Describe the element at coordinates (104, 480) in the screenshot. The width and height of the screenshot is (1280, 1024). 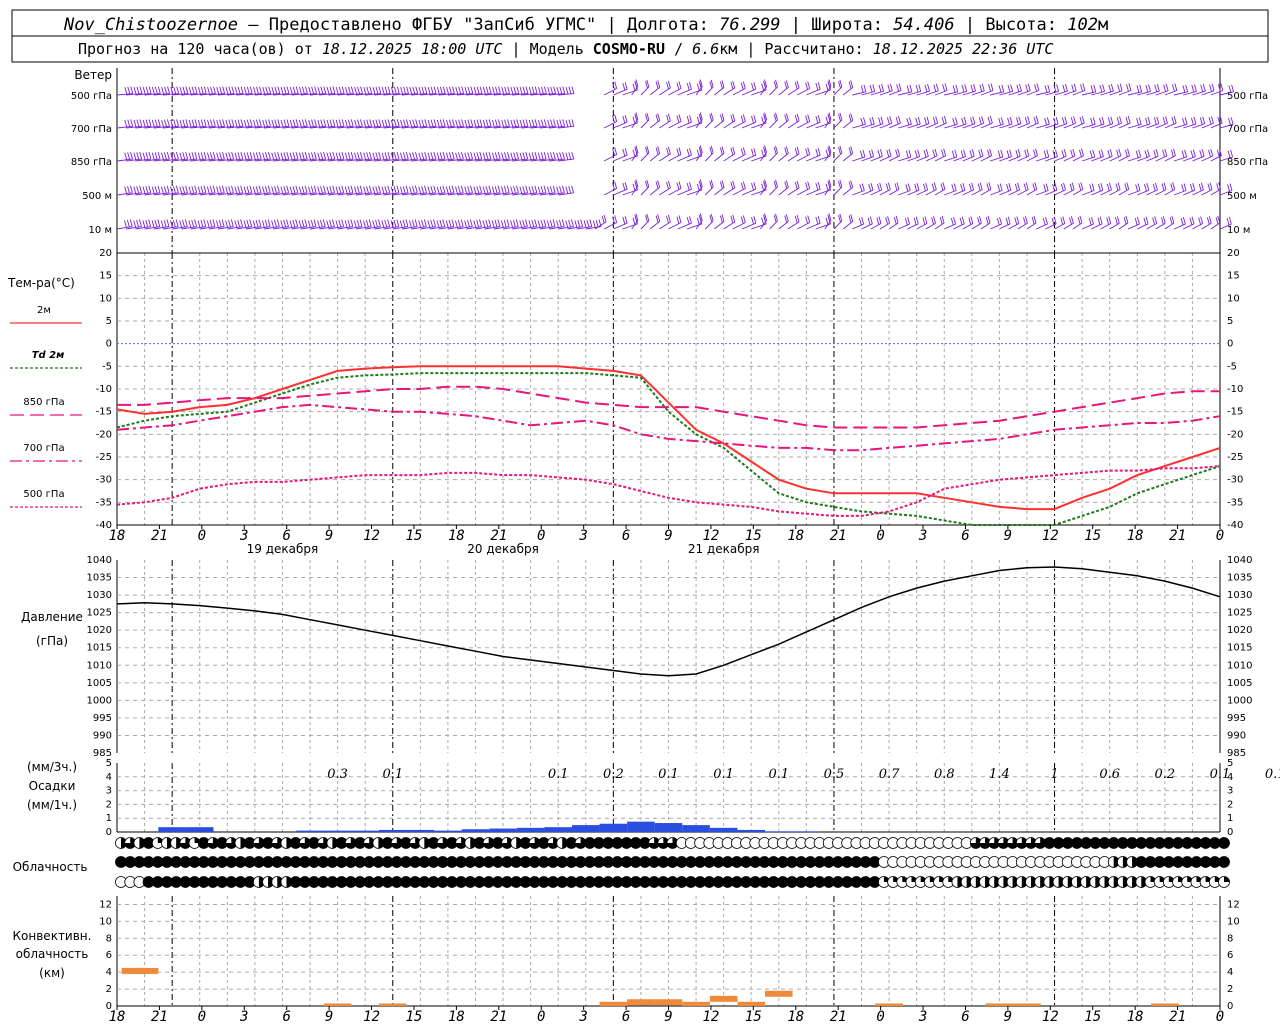
I see `temp-ytick-left: -30` at that location.